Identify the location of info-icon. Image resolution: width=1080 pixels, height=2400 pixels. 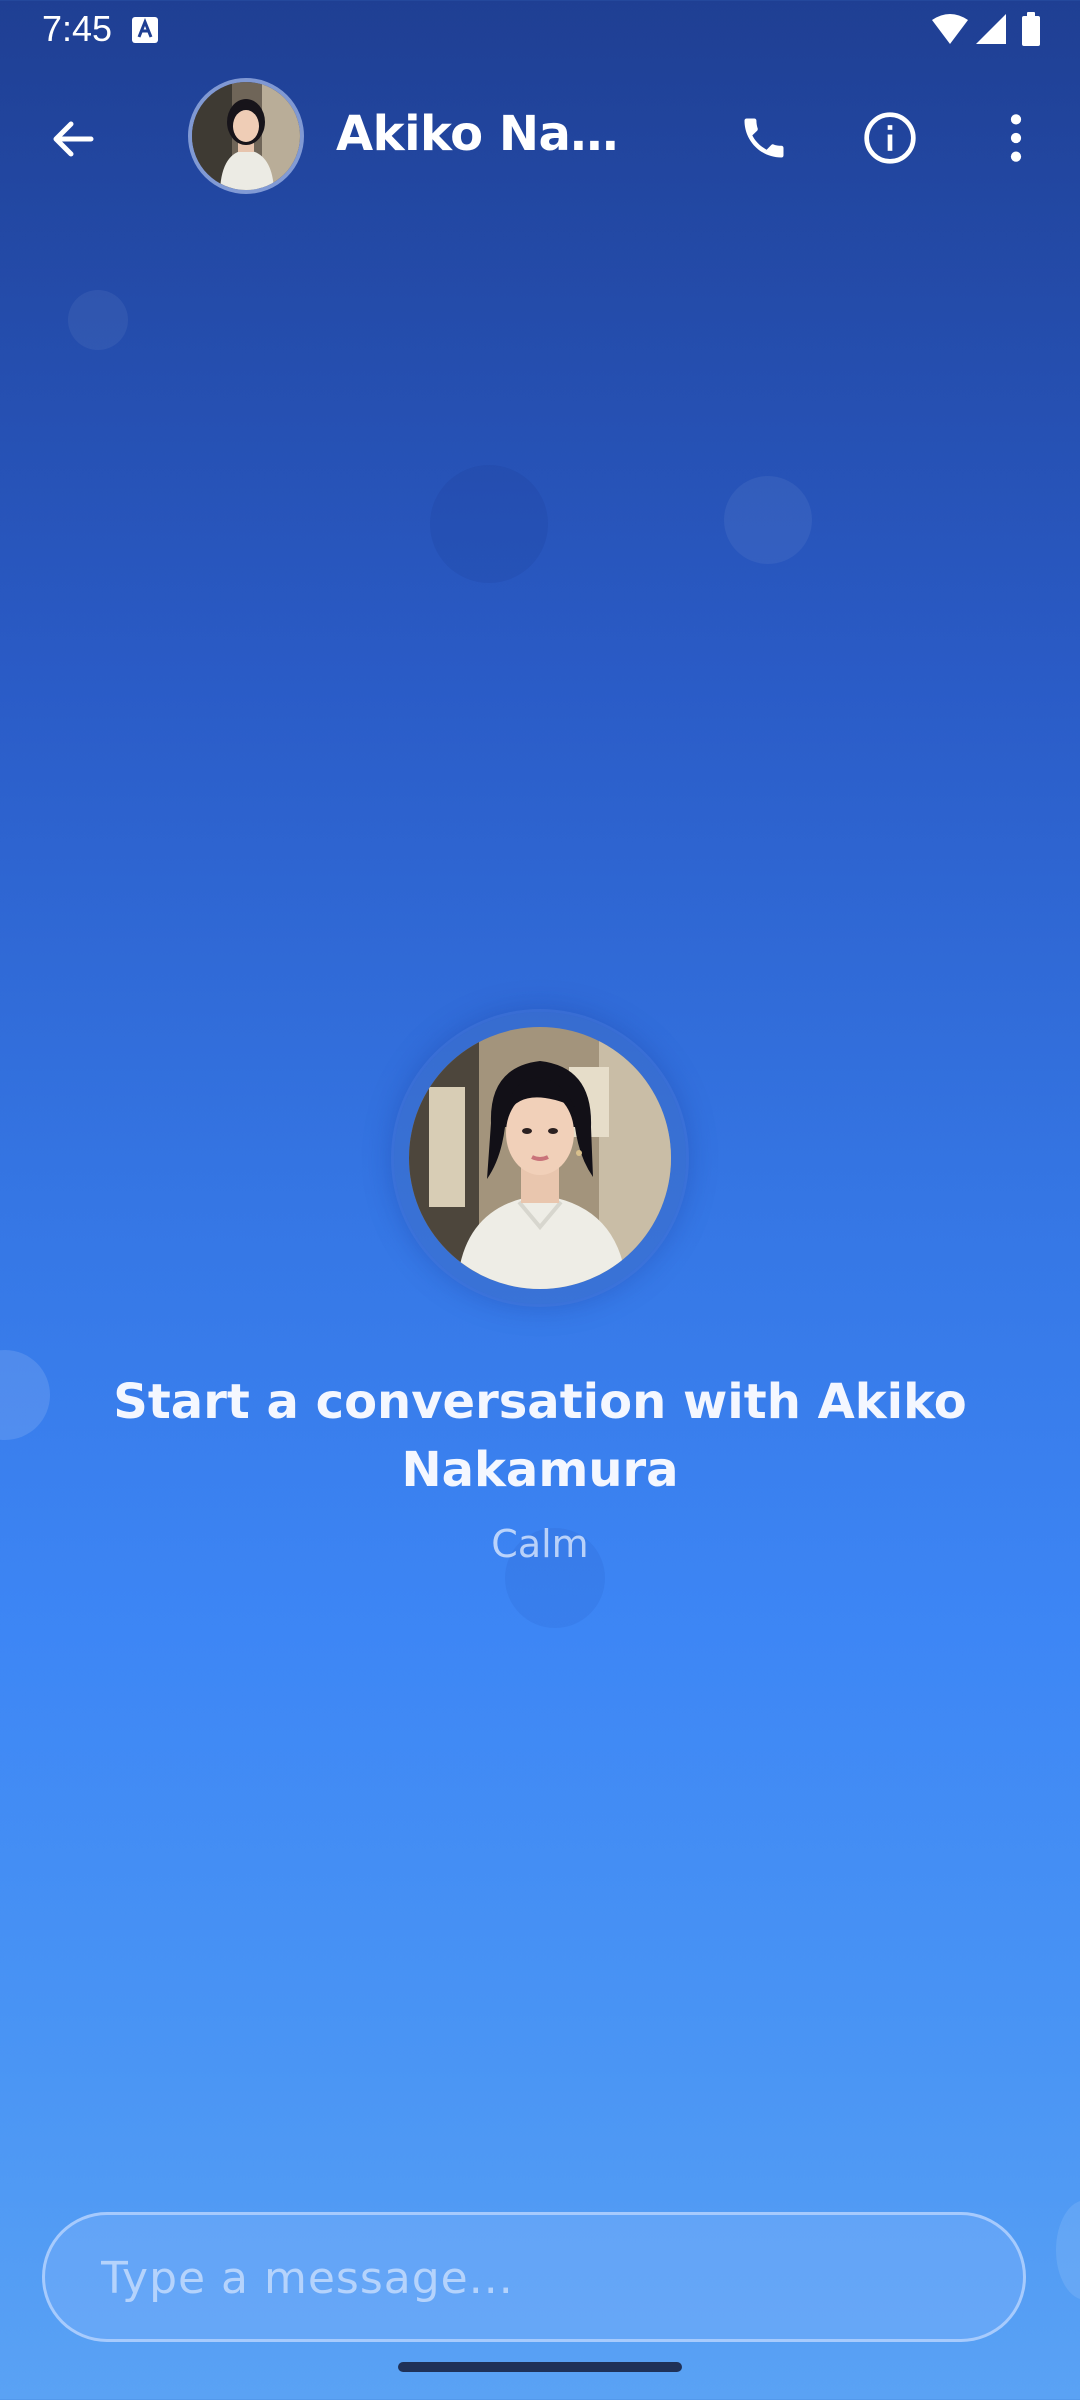
(890, 138).